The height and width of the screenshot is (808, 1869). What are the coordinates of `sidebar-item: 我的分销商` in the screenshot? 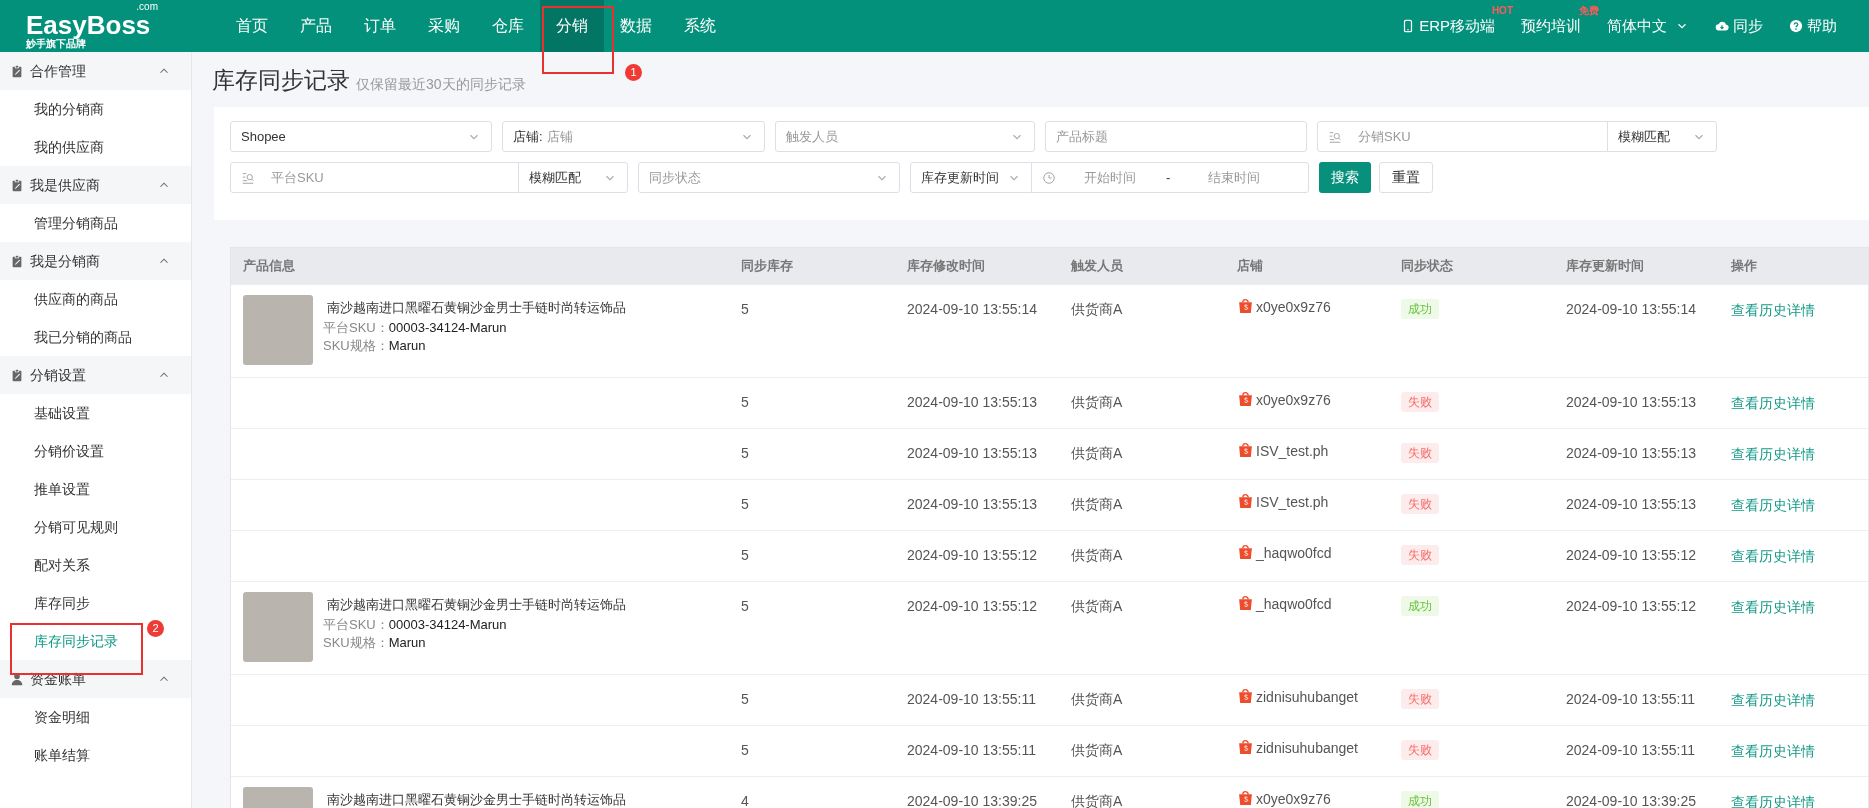 It's located at (95, 109).